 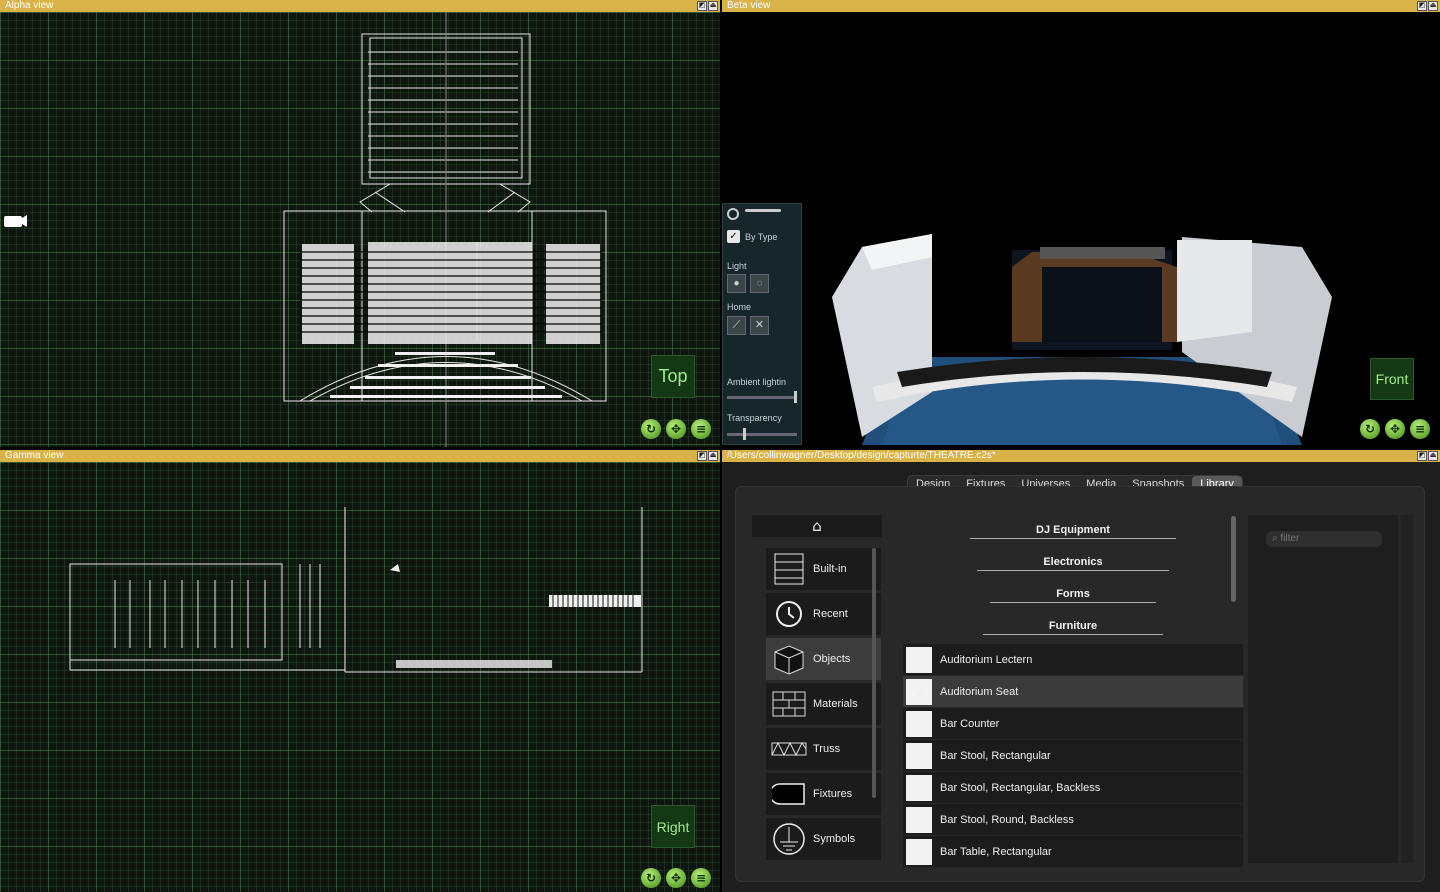 I want to click on category-fixtures: Fixtures, so click(x=823, y=794).